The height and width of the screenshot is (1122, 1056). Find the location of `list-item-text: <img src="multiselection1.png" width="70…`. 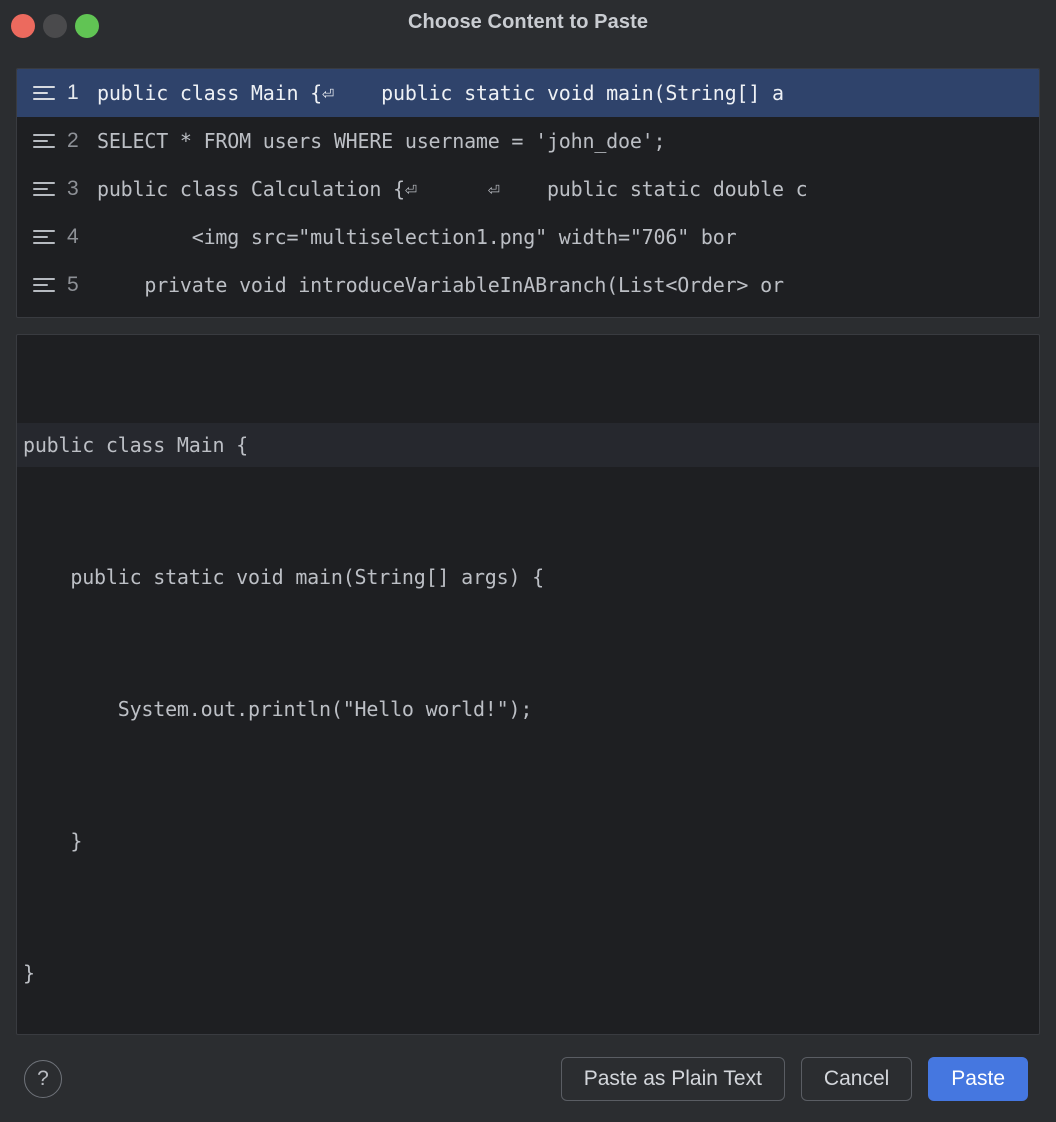

list-item-text: <img src="multiselection1.png" width="70… is located at coordinates (417, 237).